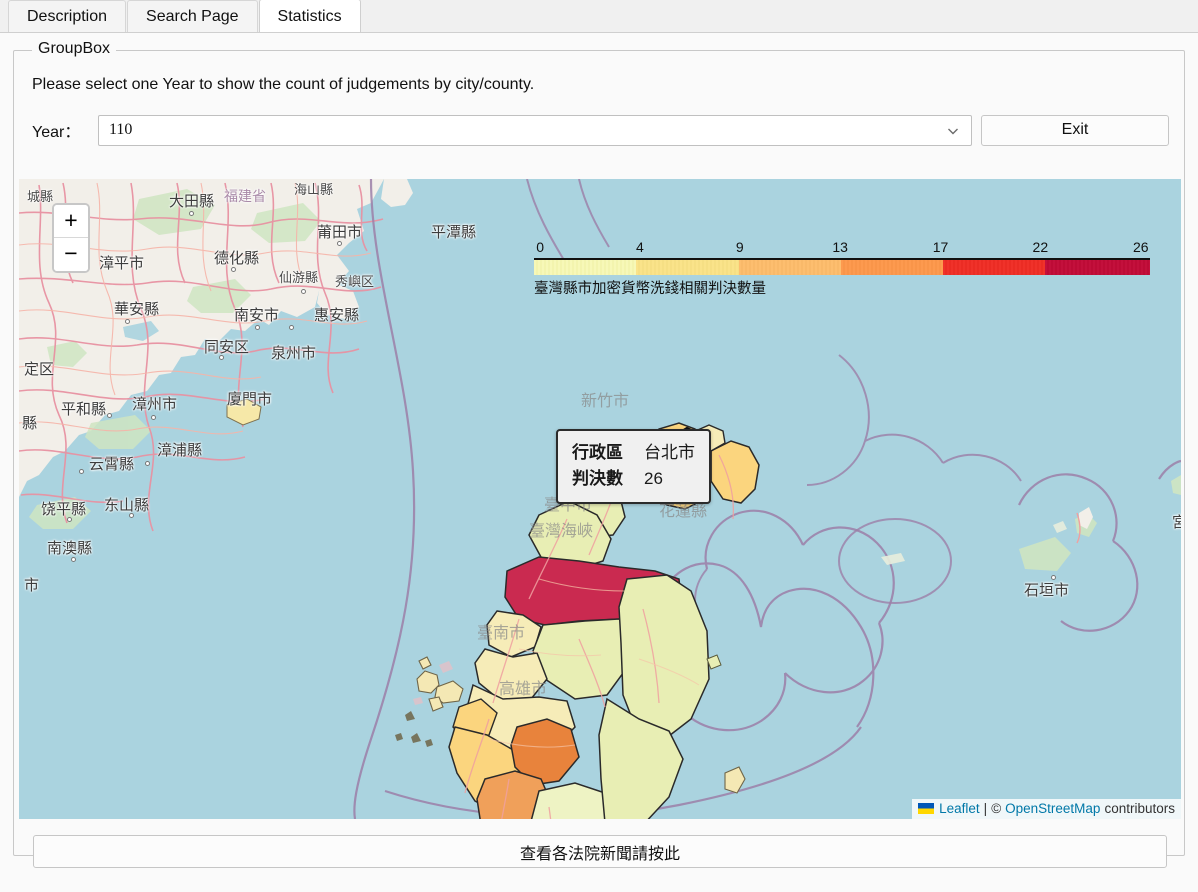  What do you see at coordinates (1075, 130) in the screenshot?
I see `exit-button: Exit` at bounding box center [1075, 130].